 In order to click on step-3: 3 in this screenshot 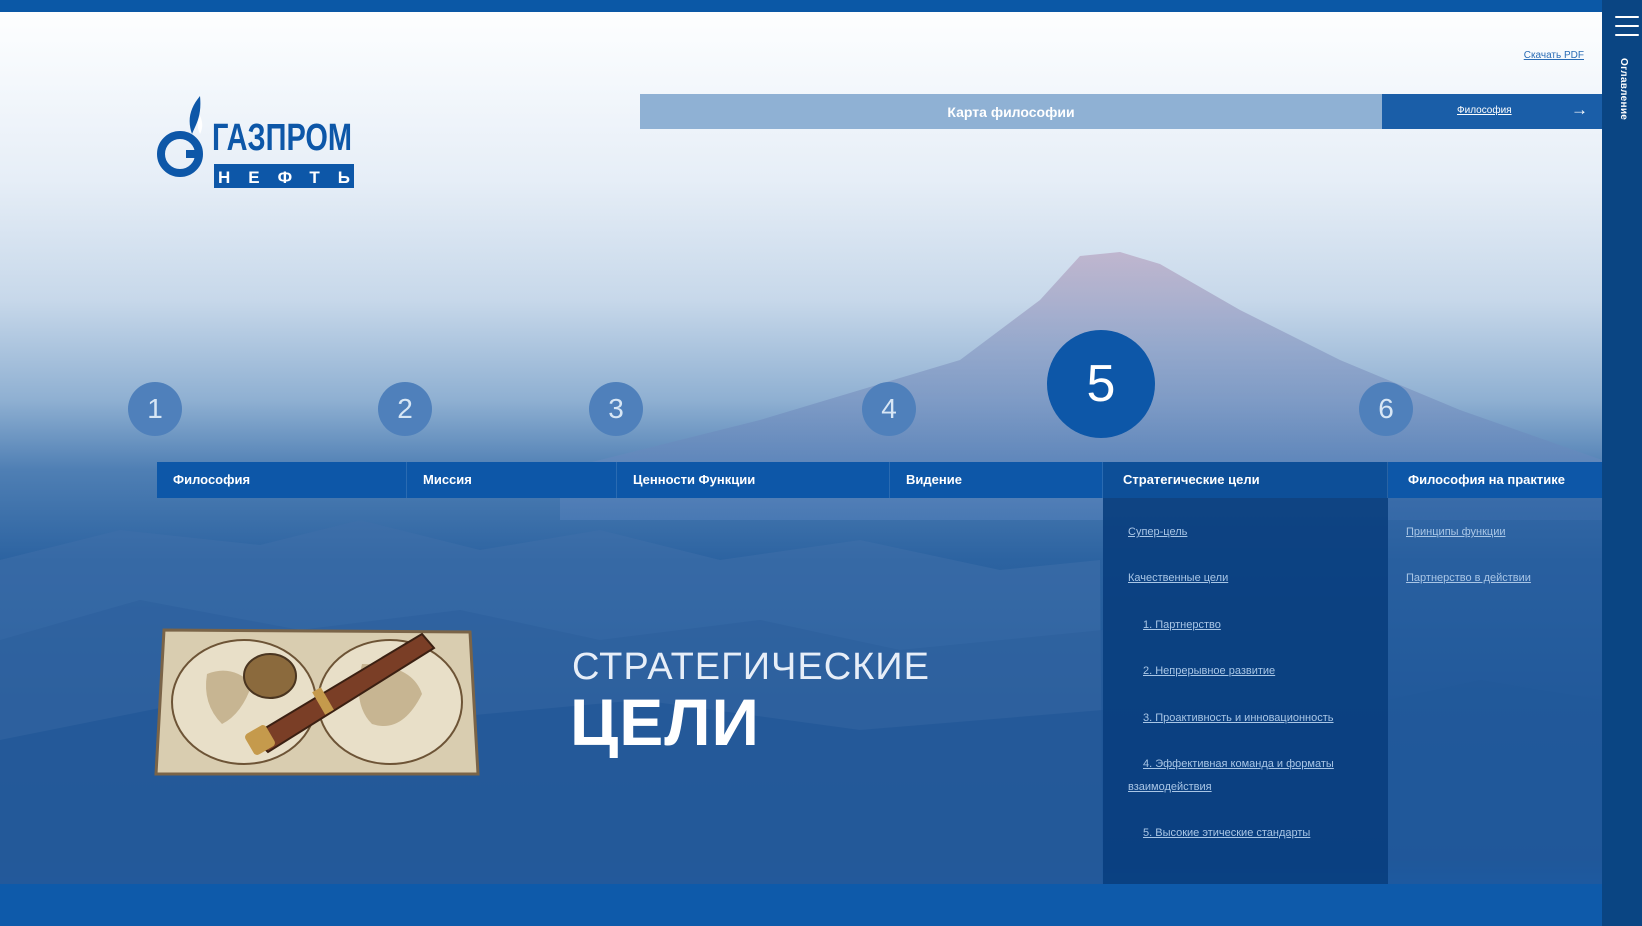, I will do `click(616, 409)`.